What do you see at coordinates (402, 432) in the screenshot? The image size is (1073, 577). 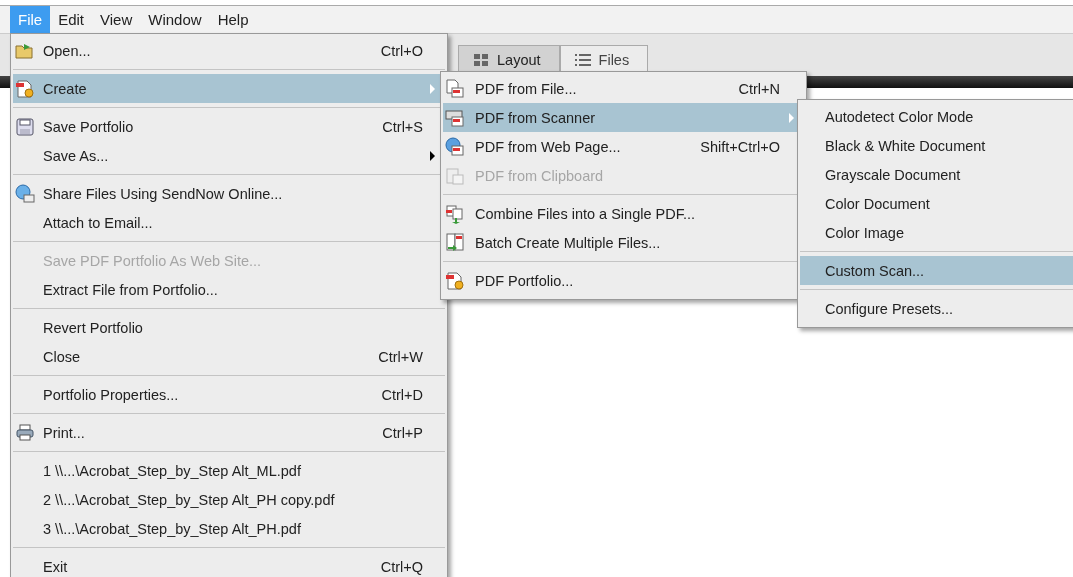 I see `shortcut-text: Ctrl+P` at bounding box center [402, 432].